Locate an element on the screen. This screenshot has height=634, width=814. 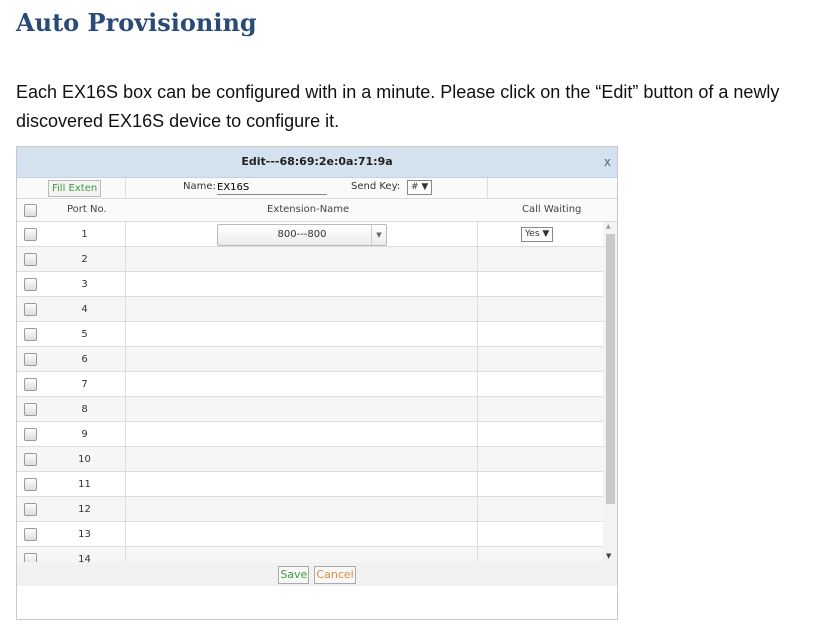
port-number: 10 is located at coordinates (84, 459).